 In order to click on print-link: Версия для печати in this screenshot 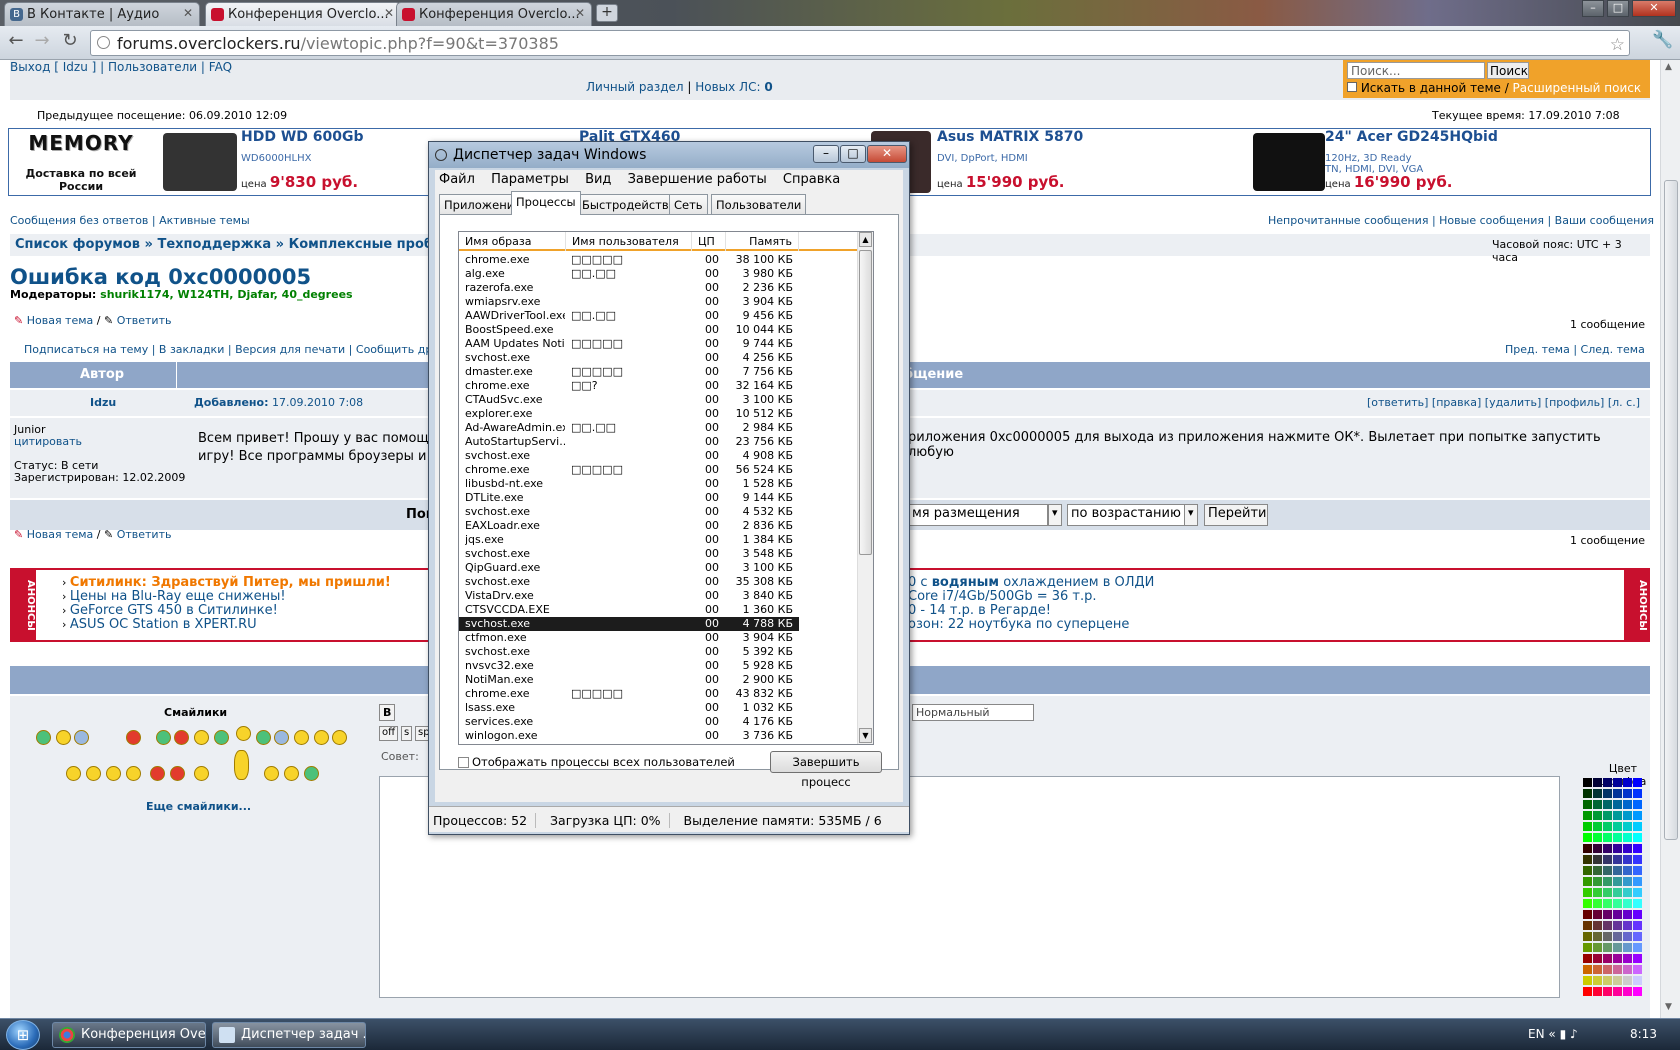, I will do `click(290, 349)`.